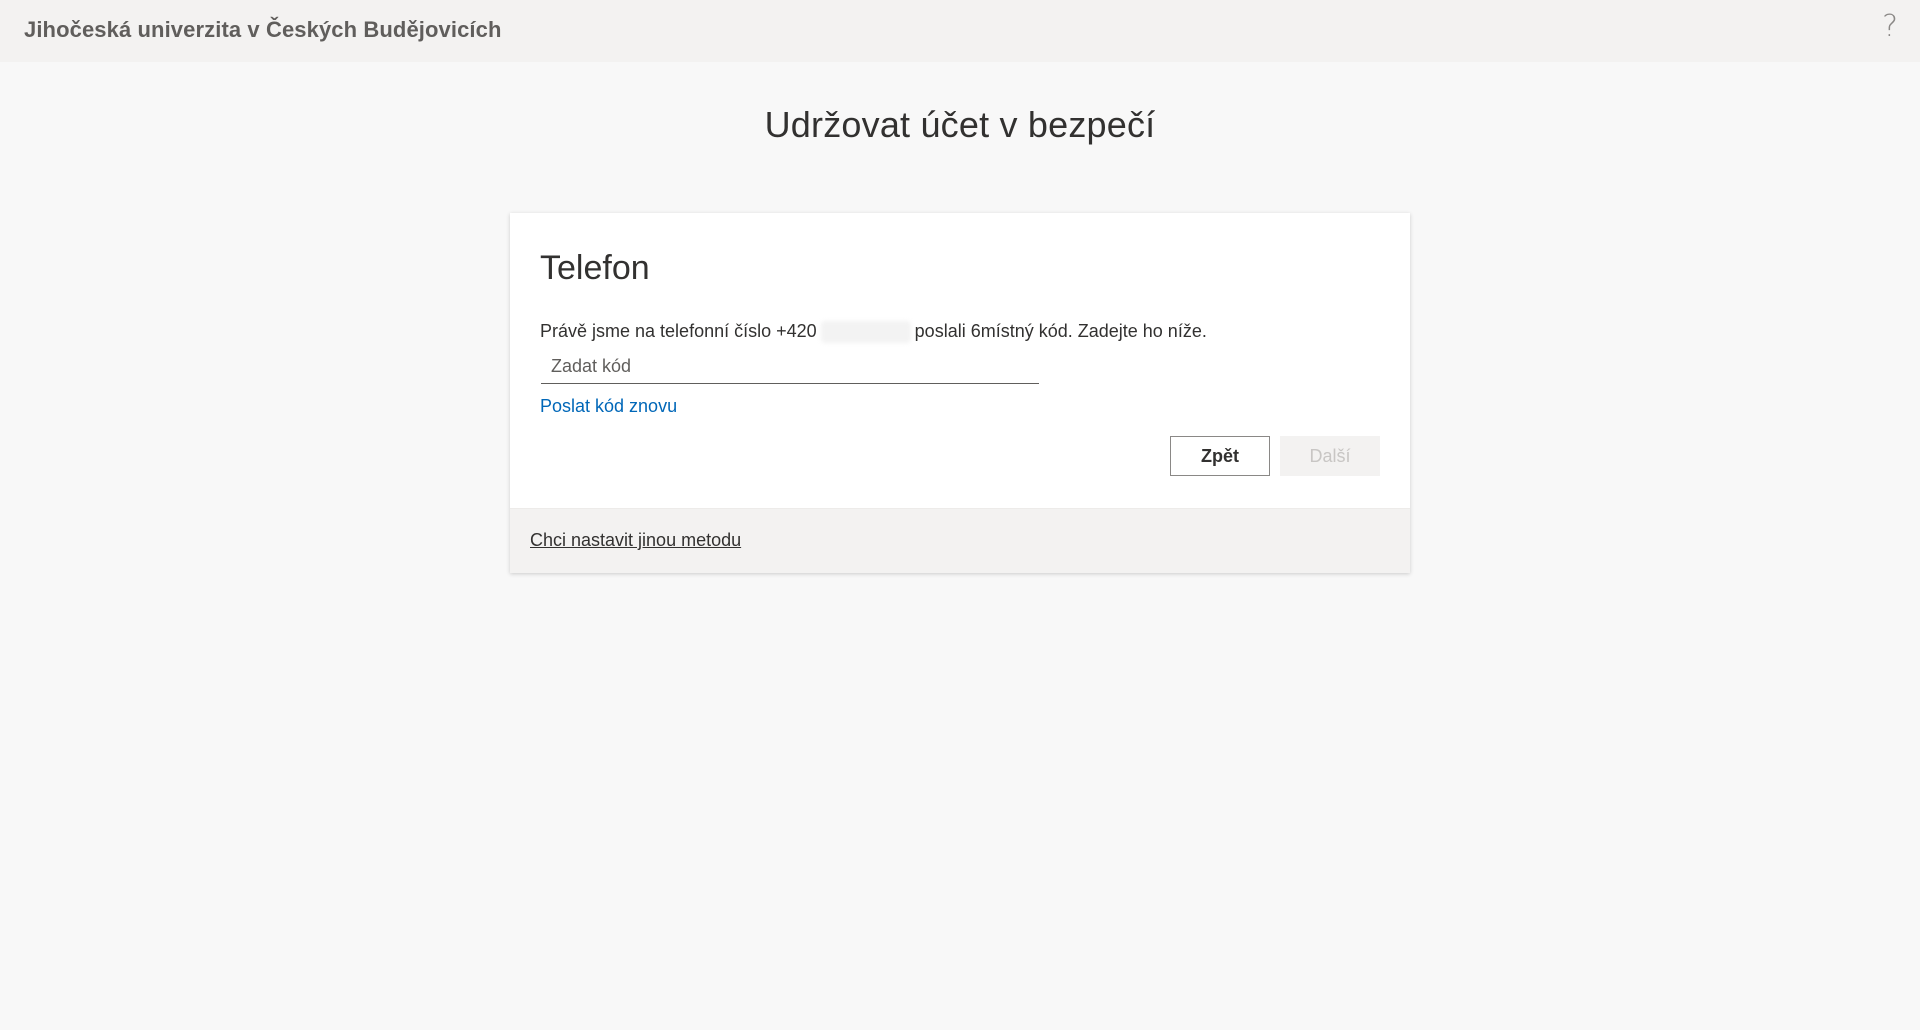 The height and width of the screenshot is (1030, 1920). What do you see at coordinates (1330, 456) in the screenshot?
I see `next-button: Další` at bounding box center [1330, 456].